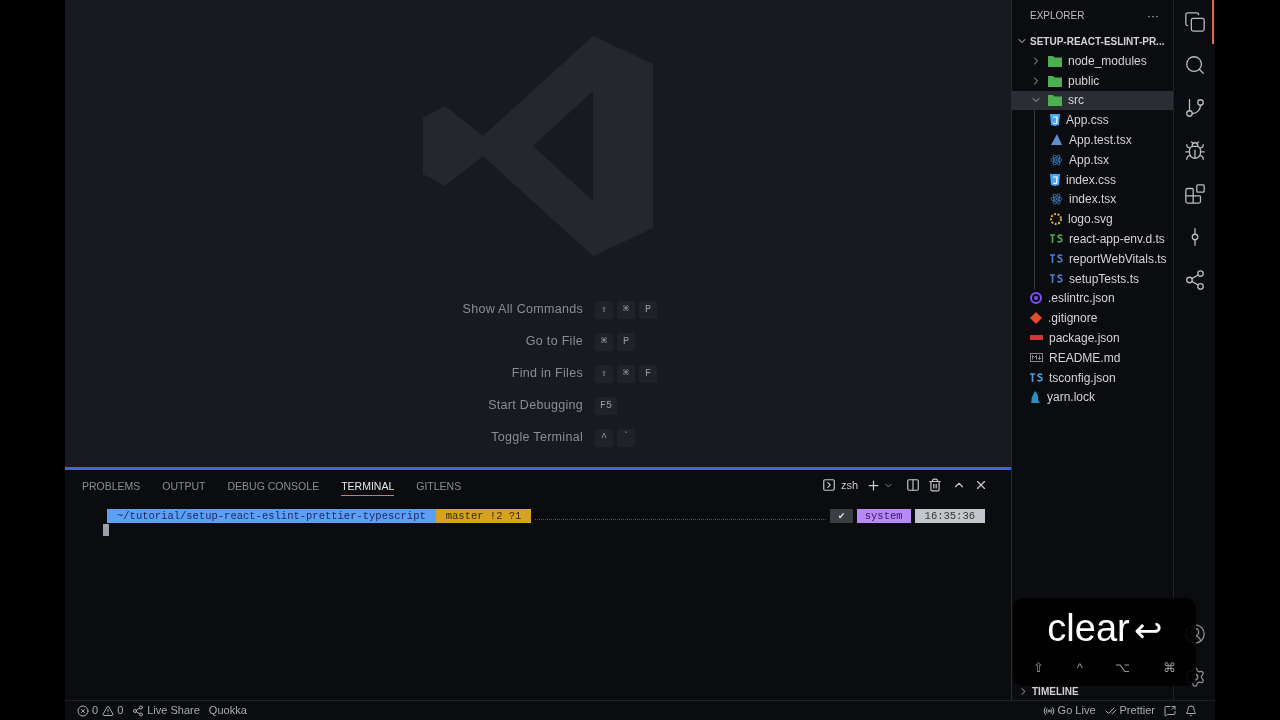  I want to click on tree-item: package.json, so click(1092, 338).